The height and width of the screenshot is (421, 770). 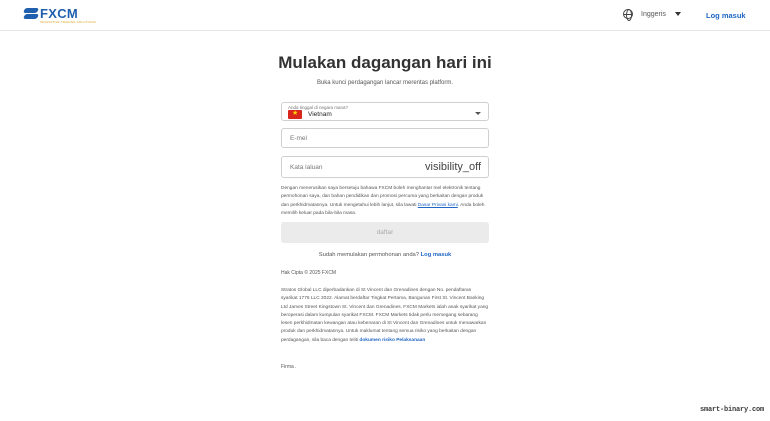 What do you see at coordinates (306, 167) in the screenshot?
I see `password-placeholder: Kata laluan` at bounding box center [306, 167].